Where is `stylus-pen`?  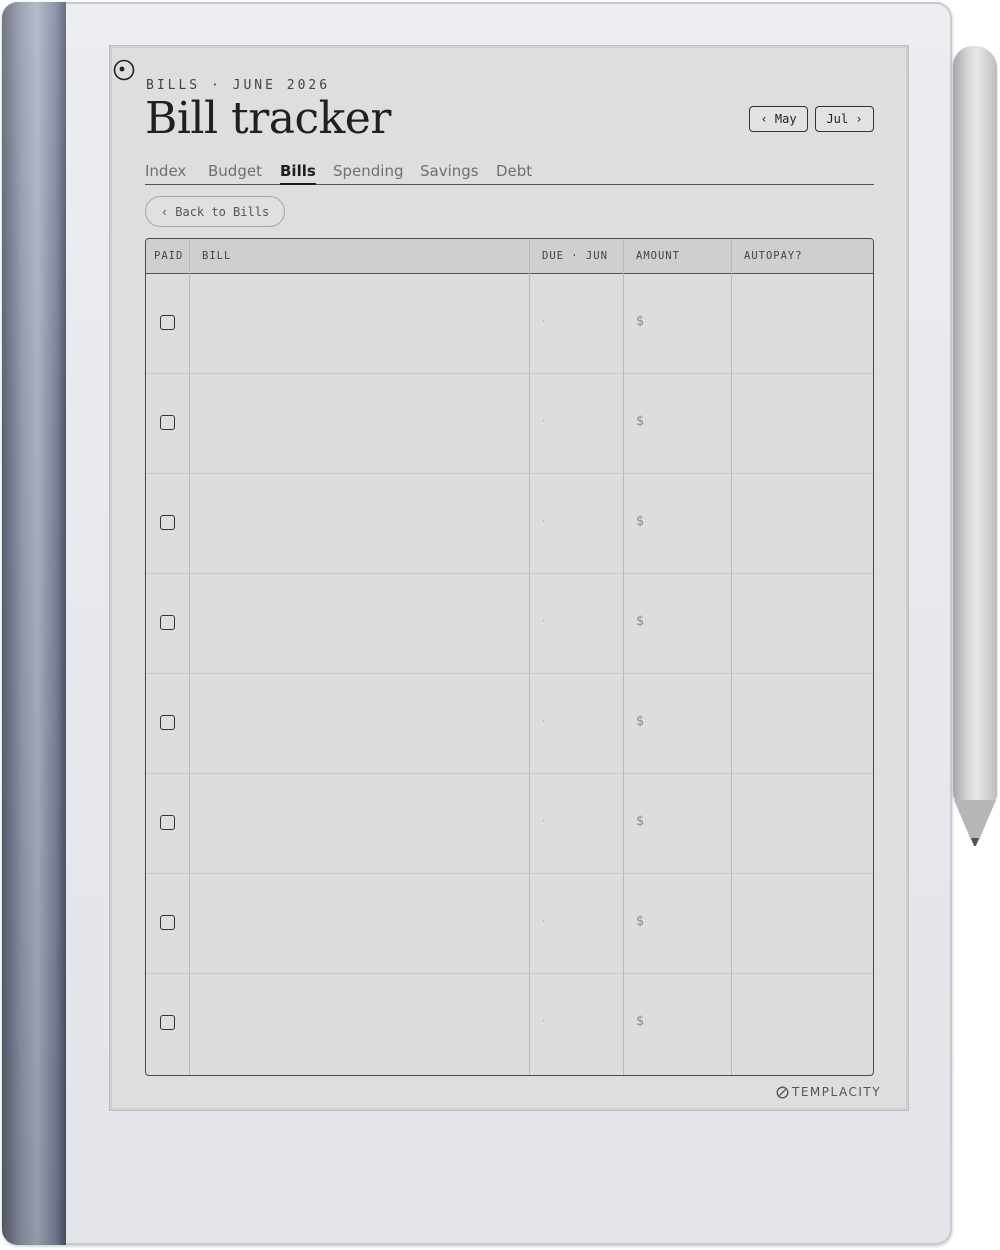 stylus-pen is located at coordinates (975, 426).